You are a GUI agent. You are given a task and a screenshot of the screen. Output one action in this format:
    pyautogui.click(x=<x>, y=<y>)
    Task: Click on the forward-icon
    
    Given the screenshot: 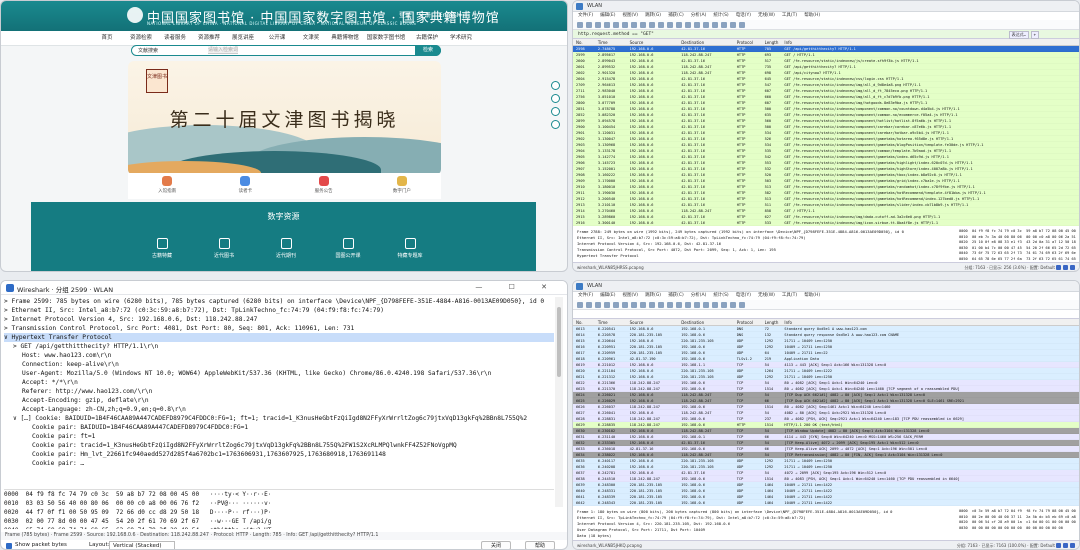 What is the action you would take?
    pyautogui.click(x=661, y=305)
    